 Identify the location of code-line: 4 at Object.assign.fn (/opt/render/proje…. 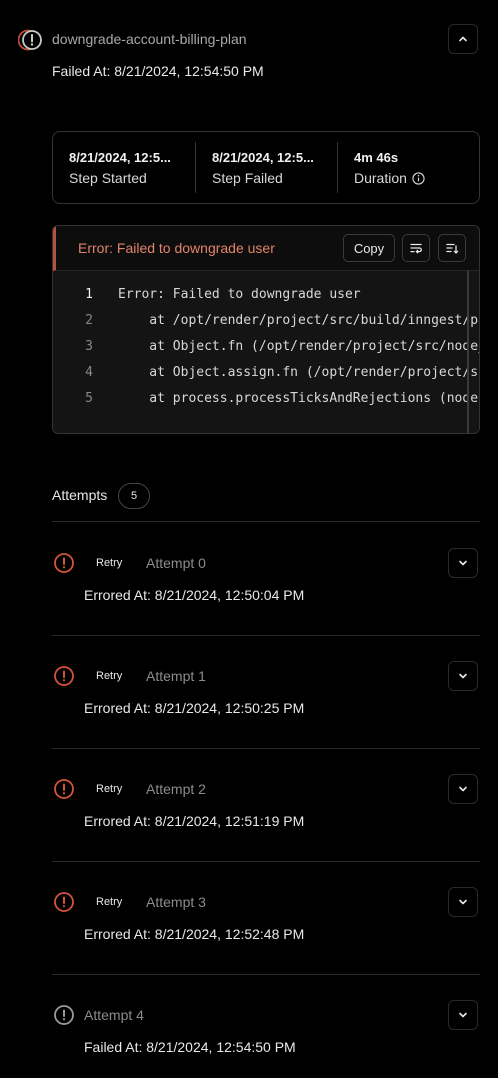
(266, 375).